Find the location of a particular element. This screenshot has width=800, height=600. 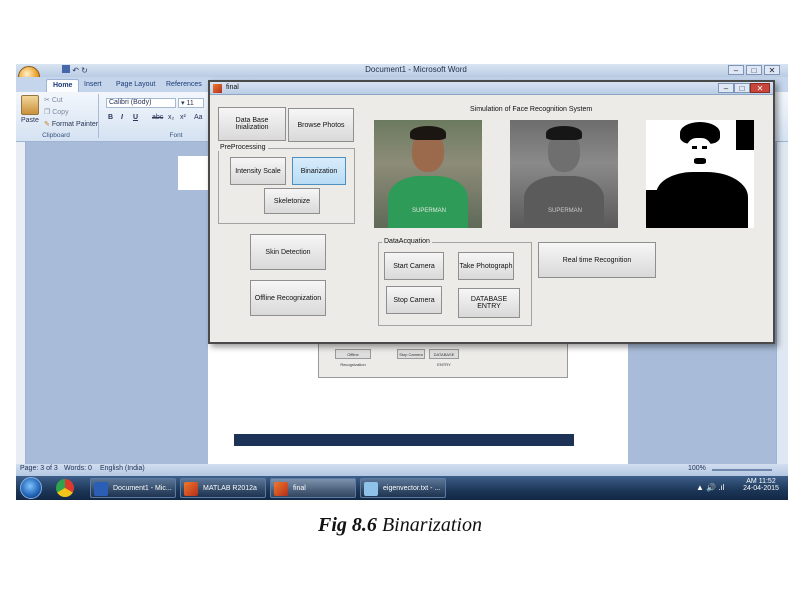

undo-icon: ↶ is located at coordinates (75, 70).